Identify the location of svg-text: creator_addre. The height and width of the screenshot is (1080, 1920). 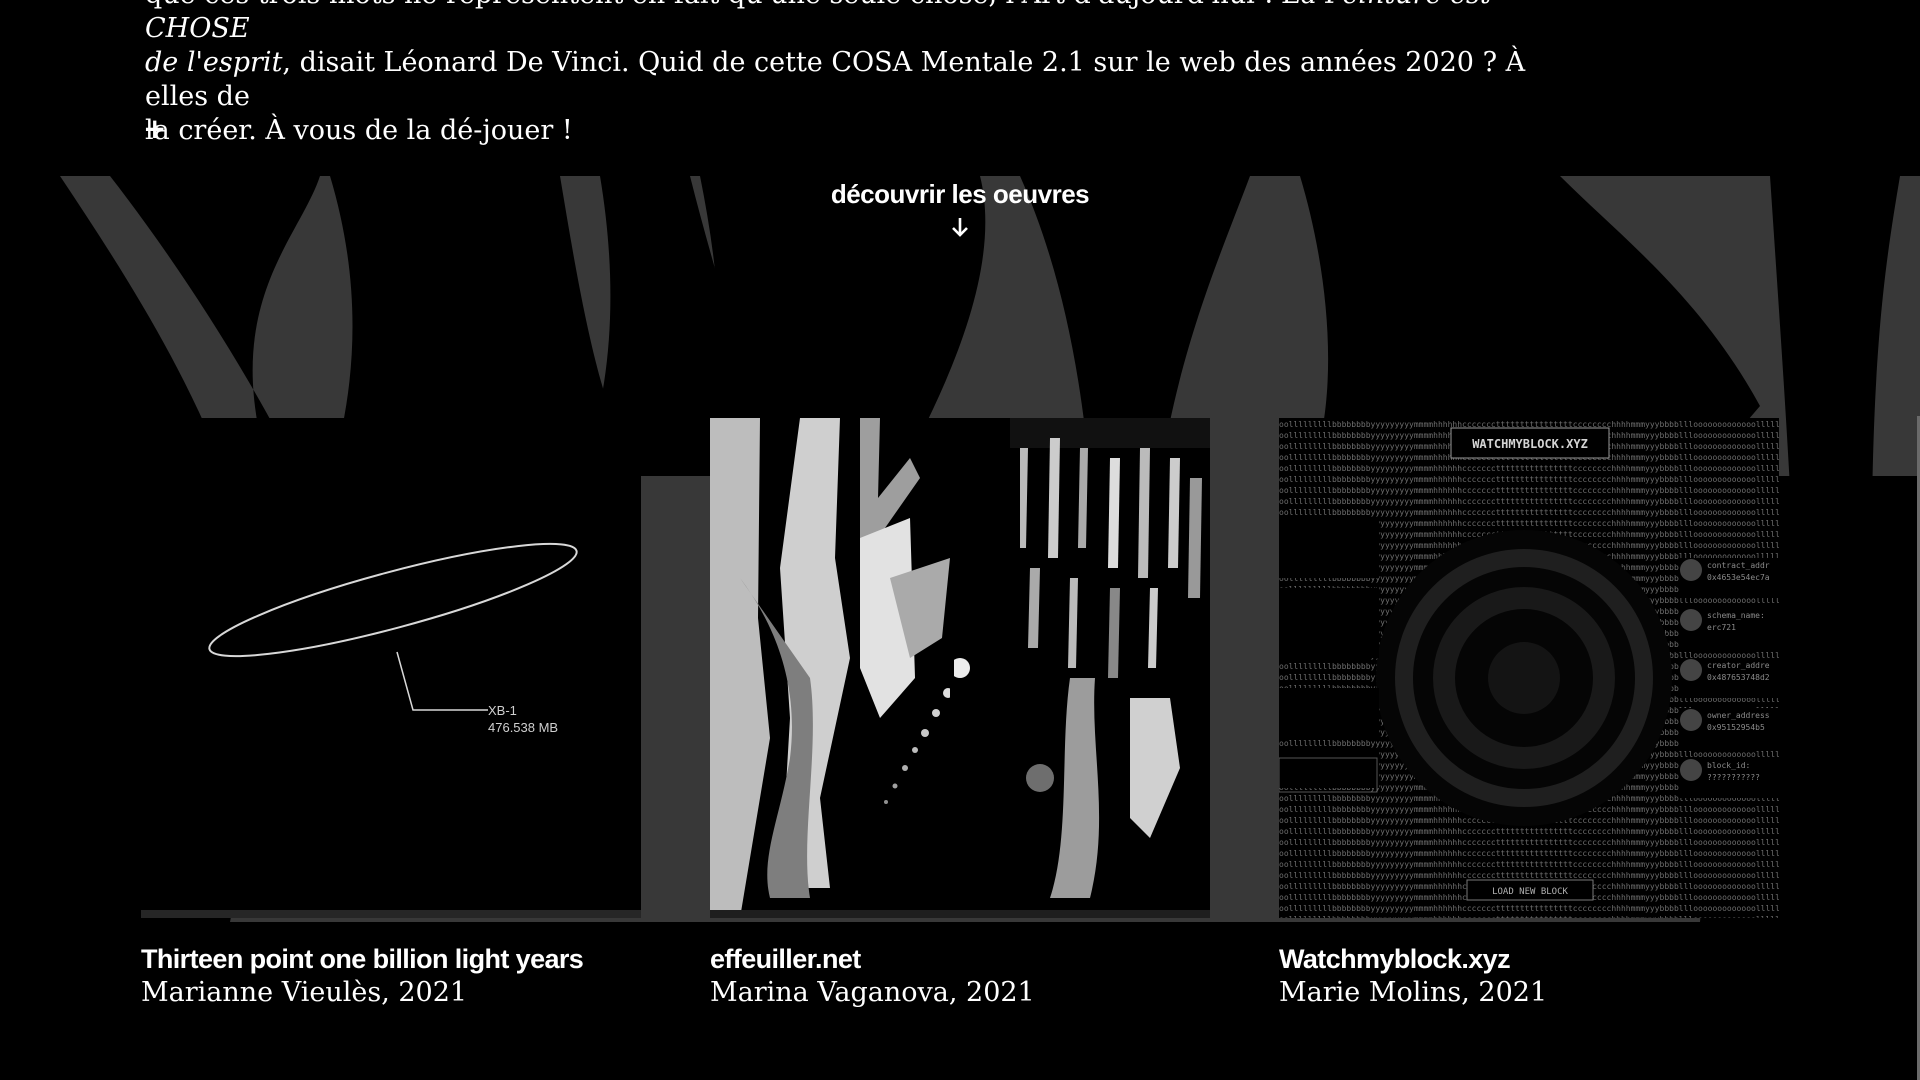
(1738, 665).